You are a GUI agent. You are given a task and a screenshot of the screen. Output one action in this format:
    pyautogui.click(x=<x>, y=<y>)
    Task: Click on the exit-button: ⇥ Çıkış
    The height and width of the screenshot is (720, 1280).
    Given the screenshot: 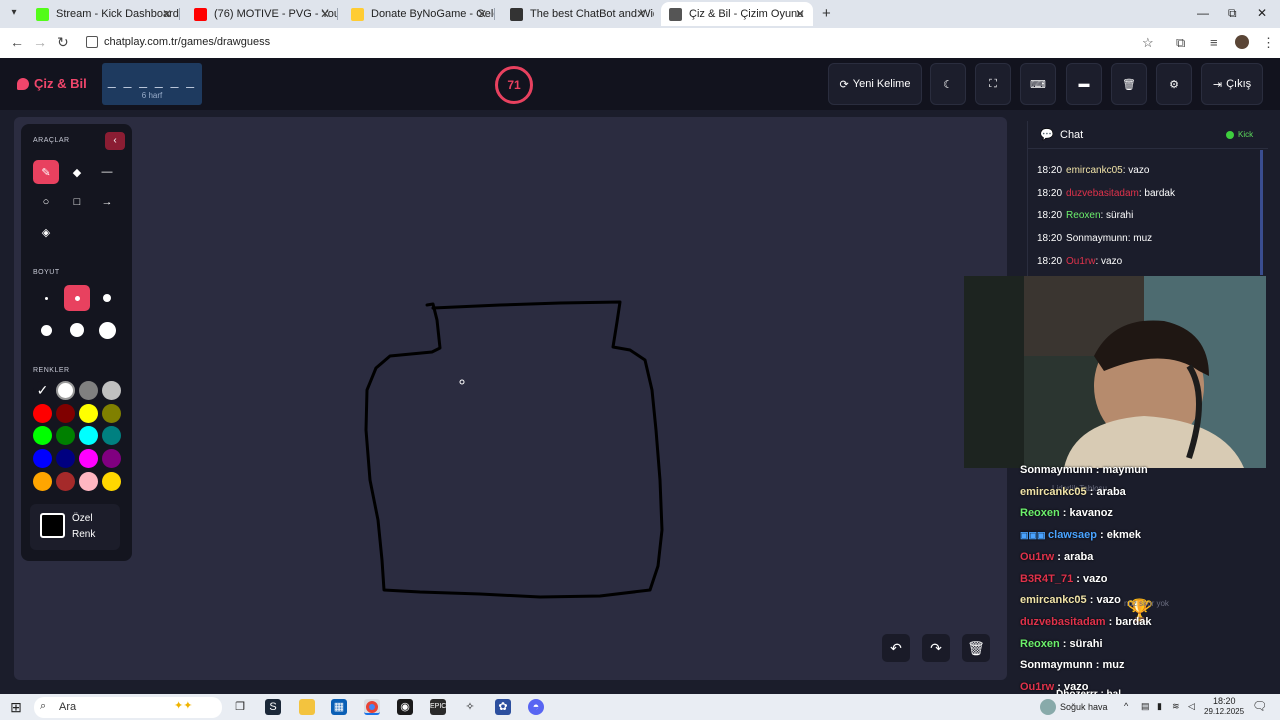 What is the action you would take?
    pyautogui.click(x=1232, y=84)
    